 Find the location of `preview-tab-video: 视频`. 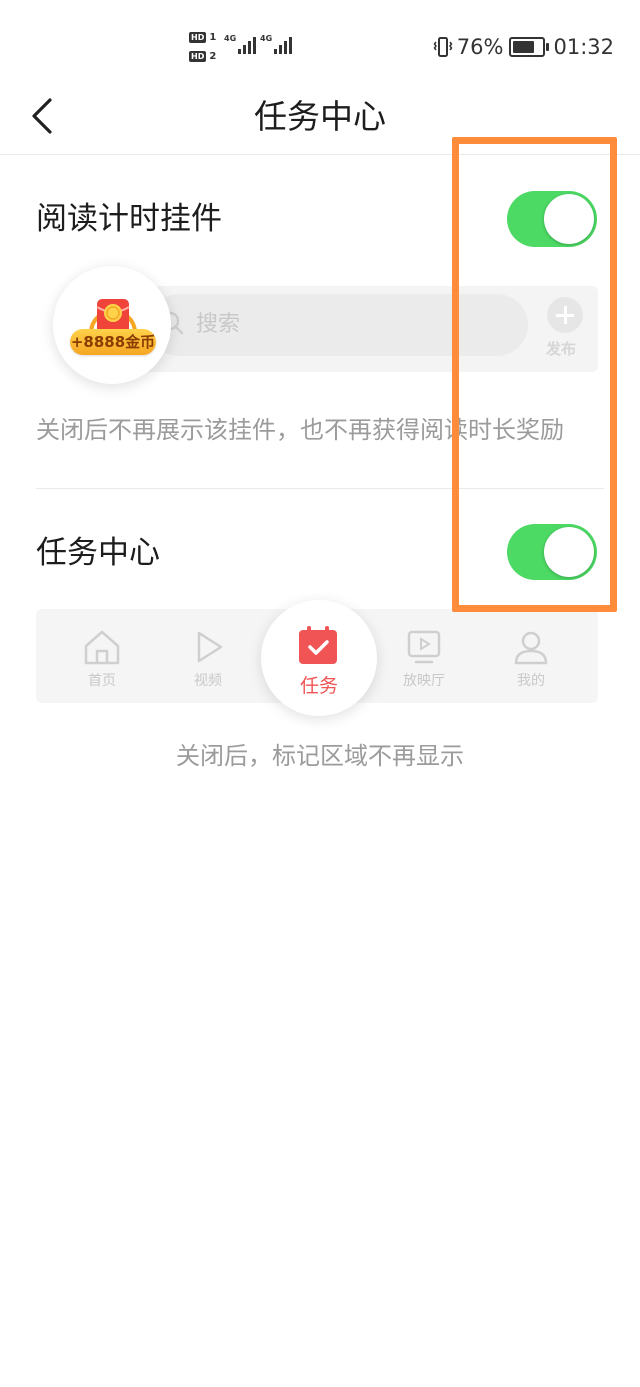

preview-tab-video: 视频 is located at coordinates (208, 659).